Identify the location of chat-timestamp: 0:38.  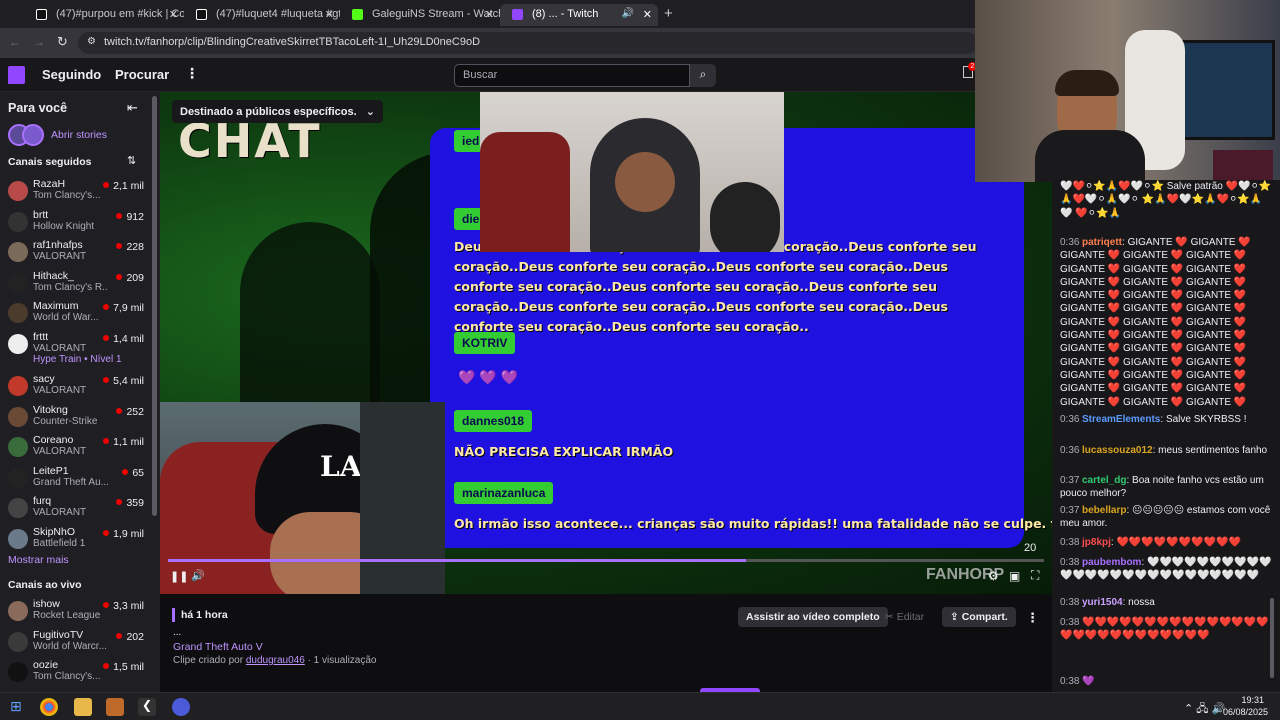
(1070, 681).